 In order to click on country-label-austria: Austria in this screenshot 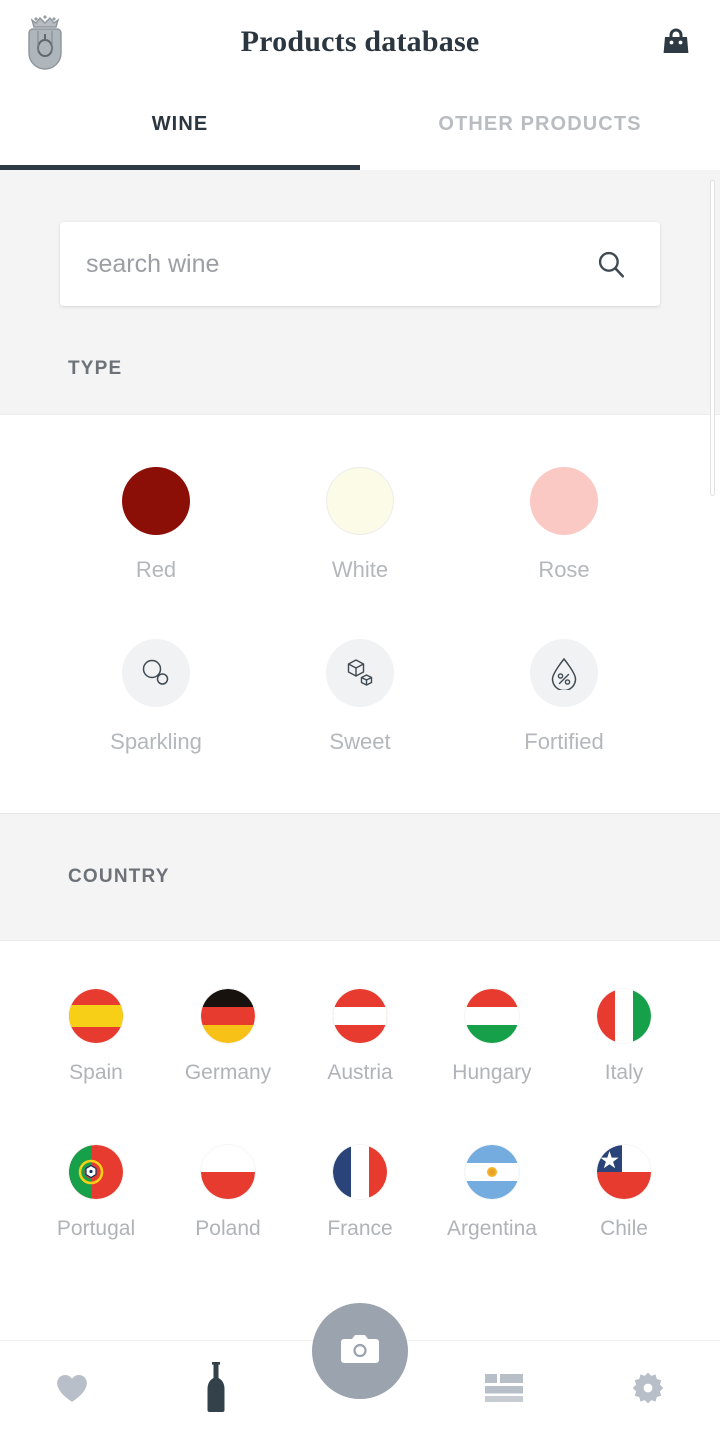, I will do `click(360, 1072)`.